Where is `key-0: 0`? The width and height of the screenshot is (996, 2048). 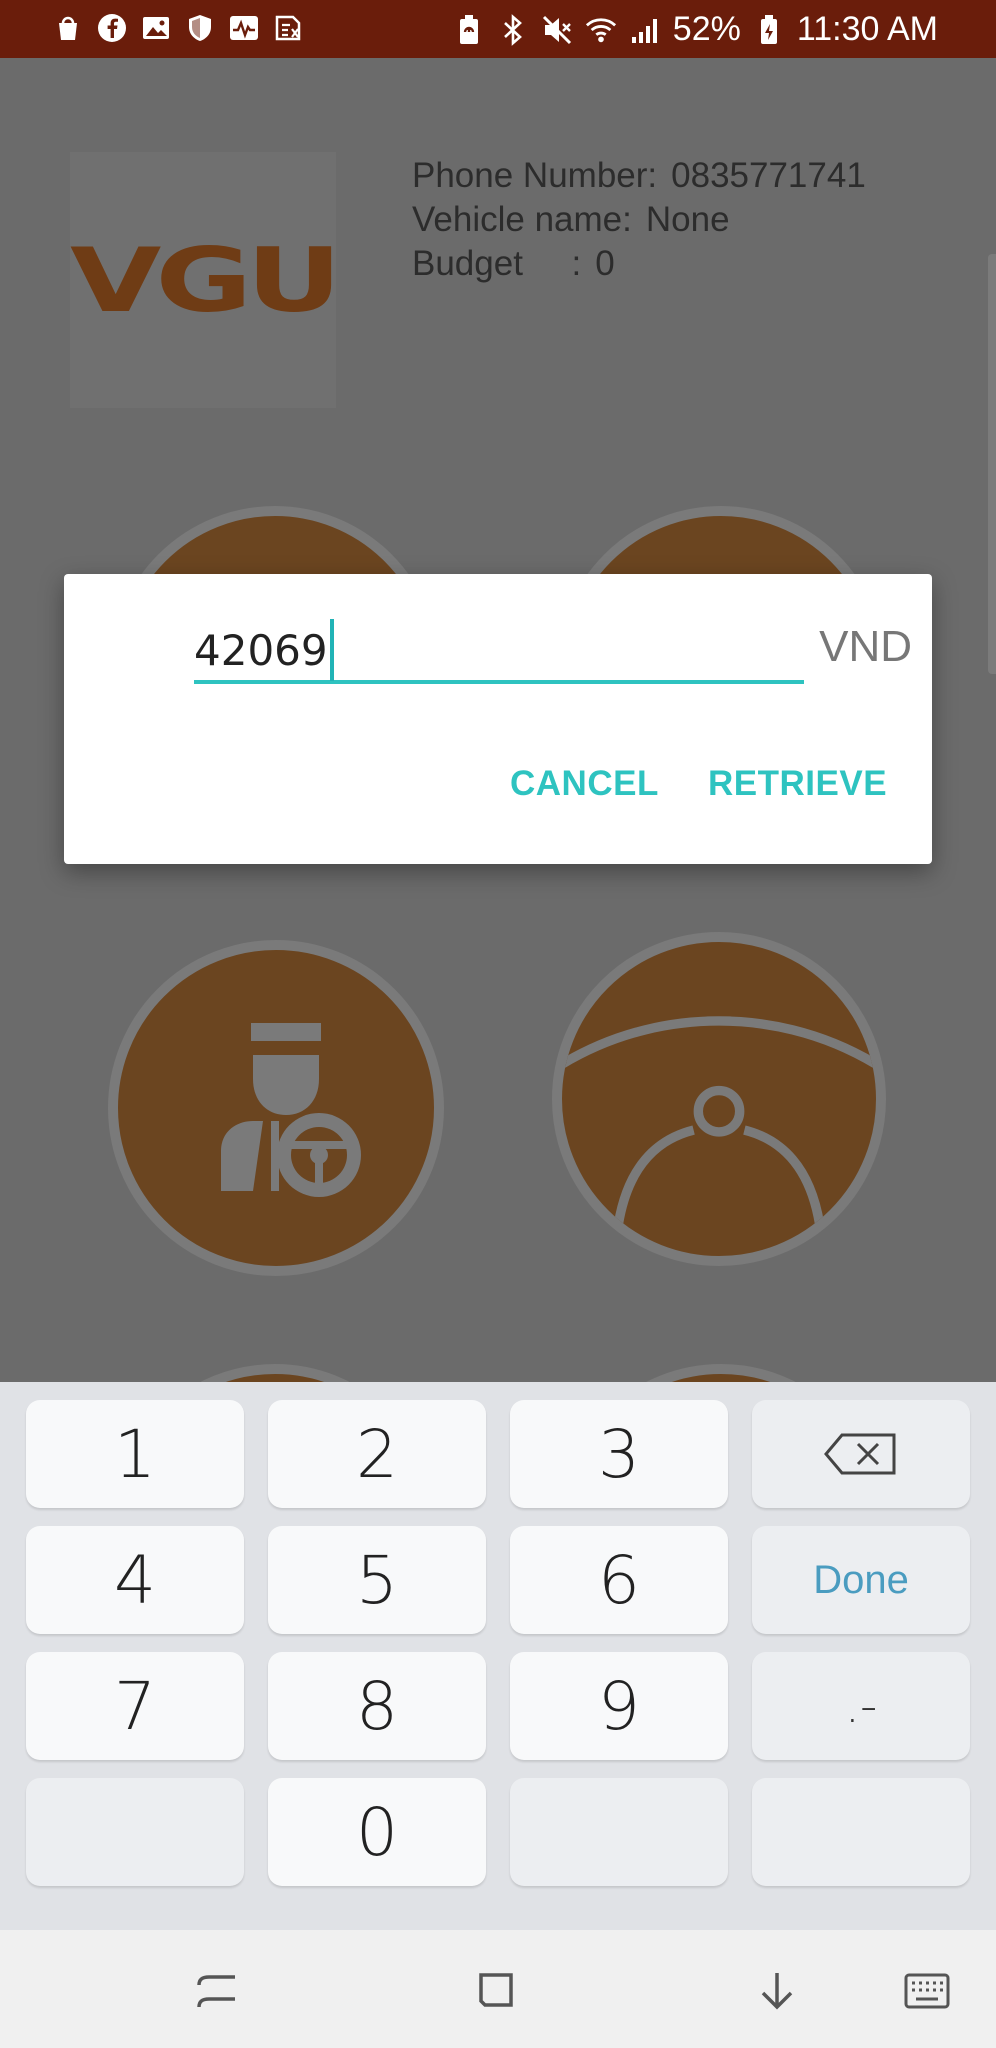
key-0: 0 is located at coordinates (377, 1832).